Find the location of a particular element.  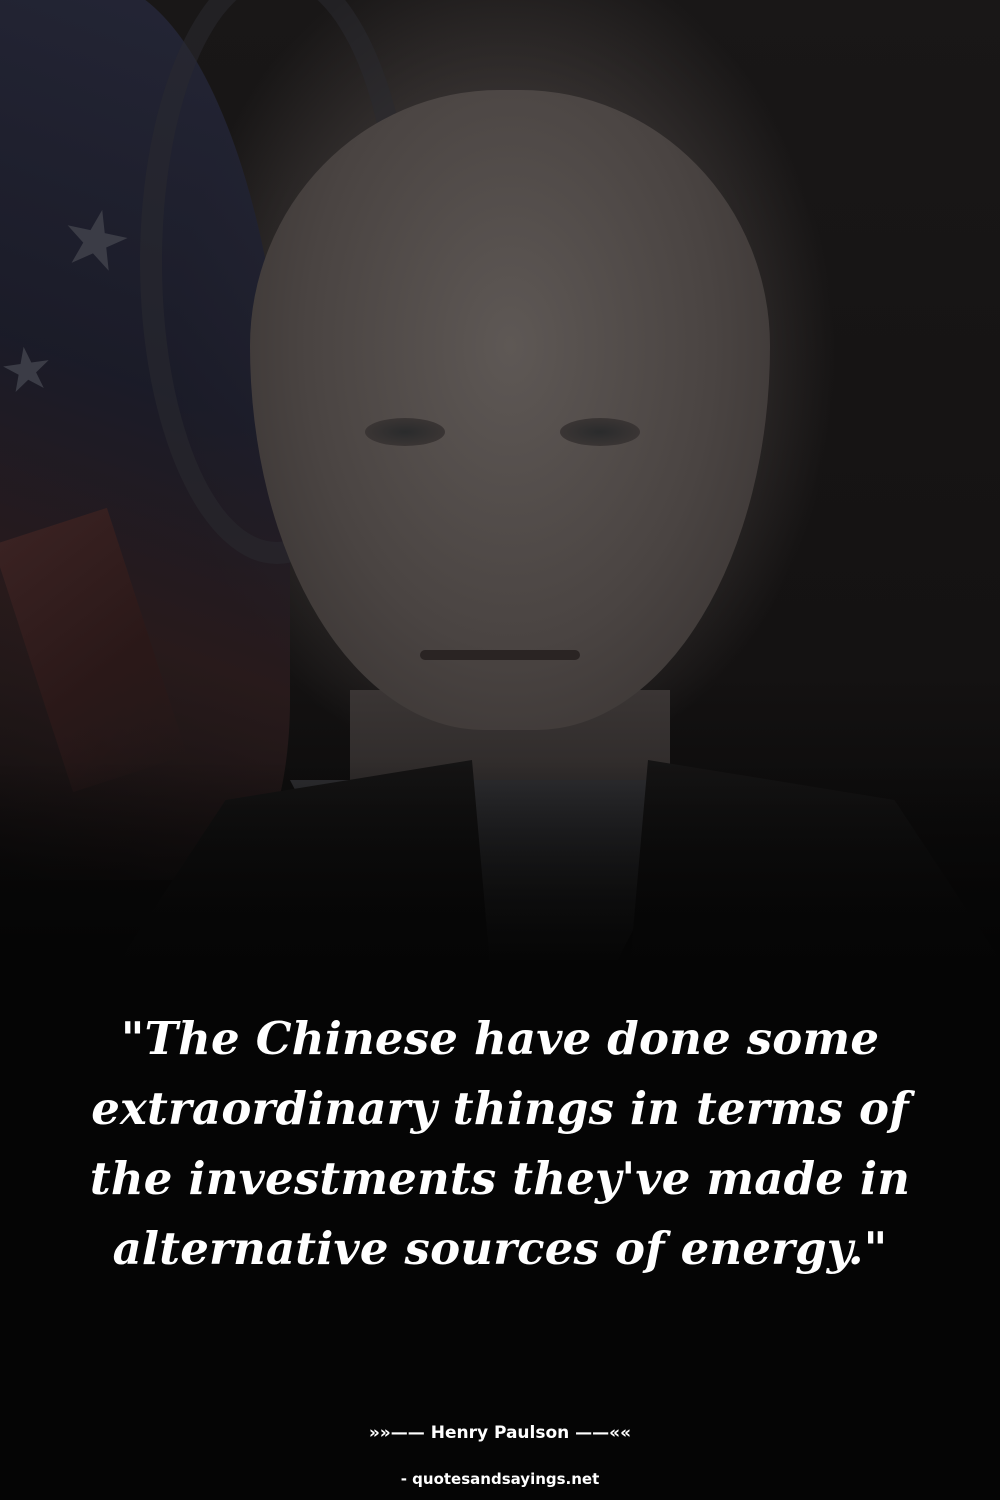

star-icon: ★ is located at coordinates (29, 370).